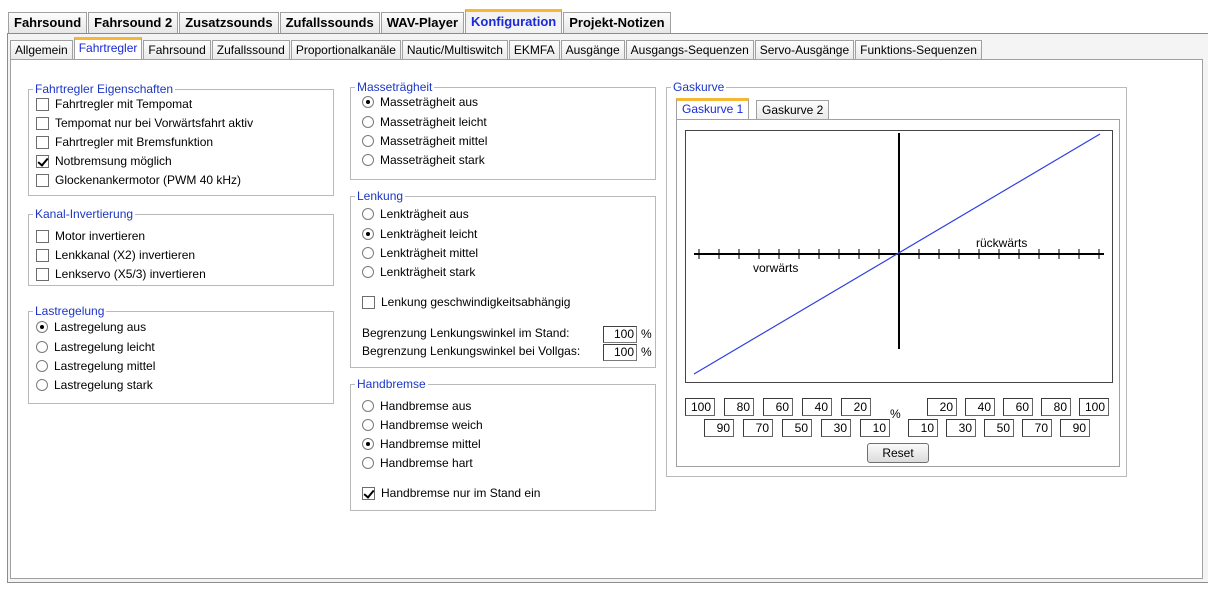  Describe the element at coordinates (424, 141) in the screenshot. I see `radio-row: Masseträgheit mittel` at that location.